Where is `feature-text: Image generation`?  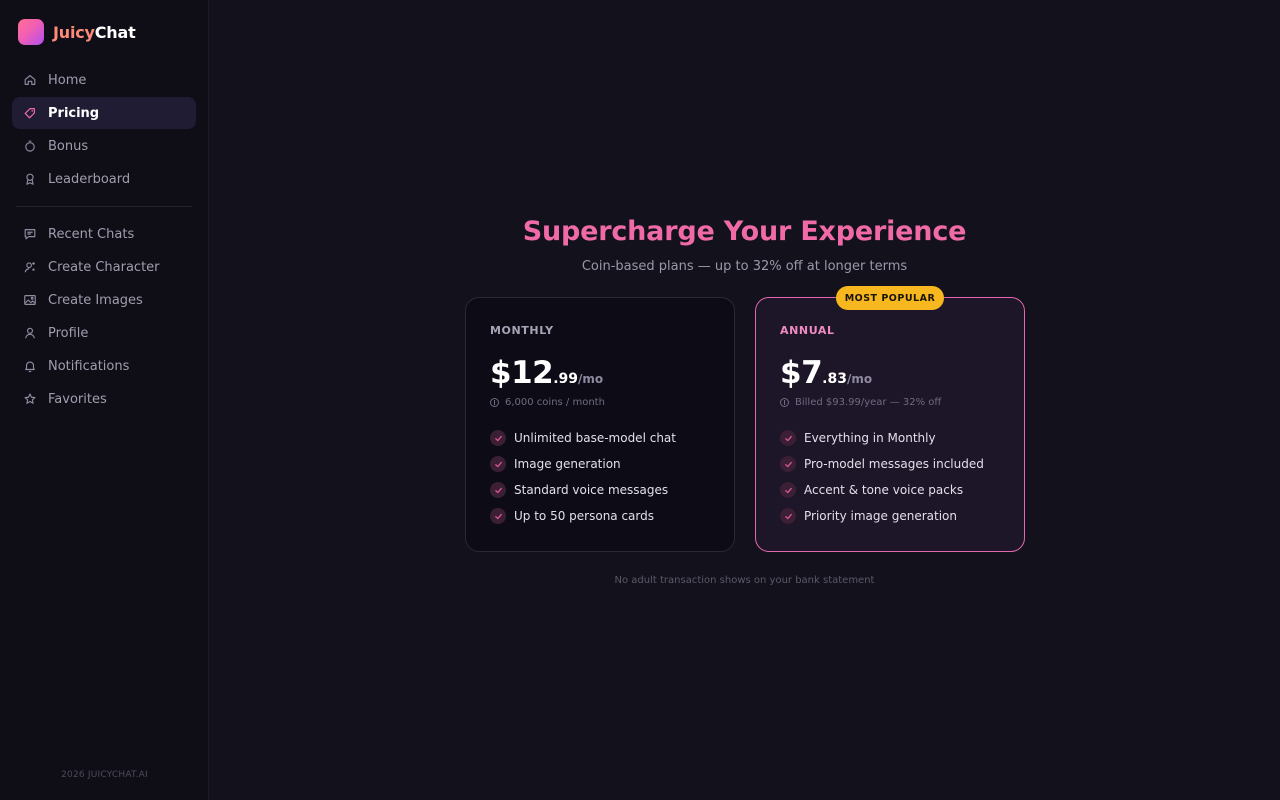
feature-text: Image generation is located at coordinates (567, 464).